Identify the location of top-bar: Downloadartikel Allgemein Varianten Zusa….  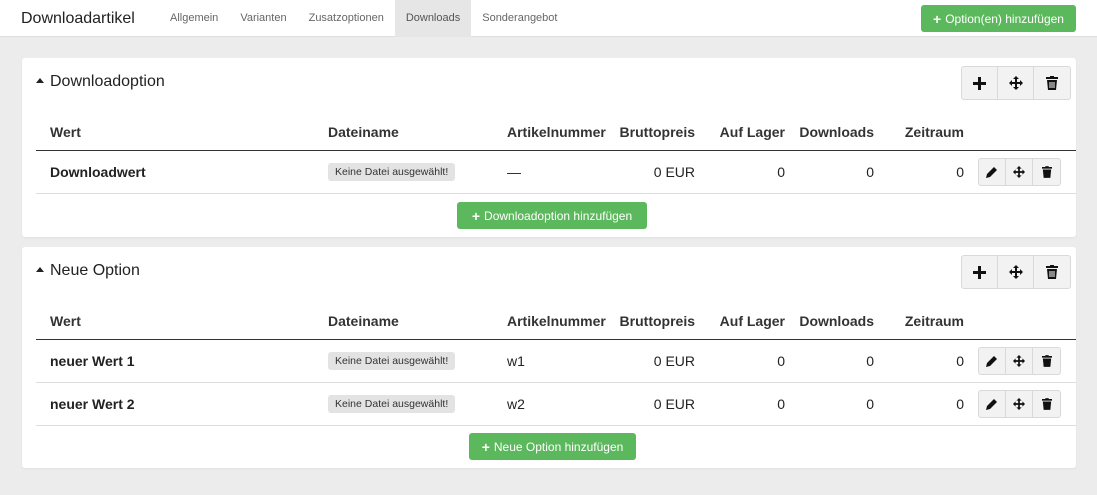
(548, 18).